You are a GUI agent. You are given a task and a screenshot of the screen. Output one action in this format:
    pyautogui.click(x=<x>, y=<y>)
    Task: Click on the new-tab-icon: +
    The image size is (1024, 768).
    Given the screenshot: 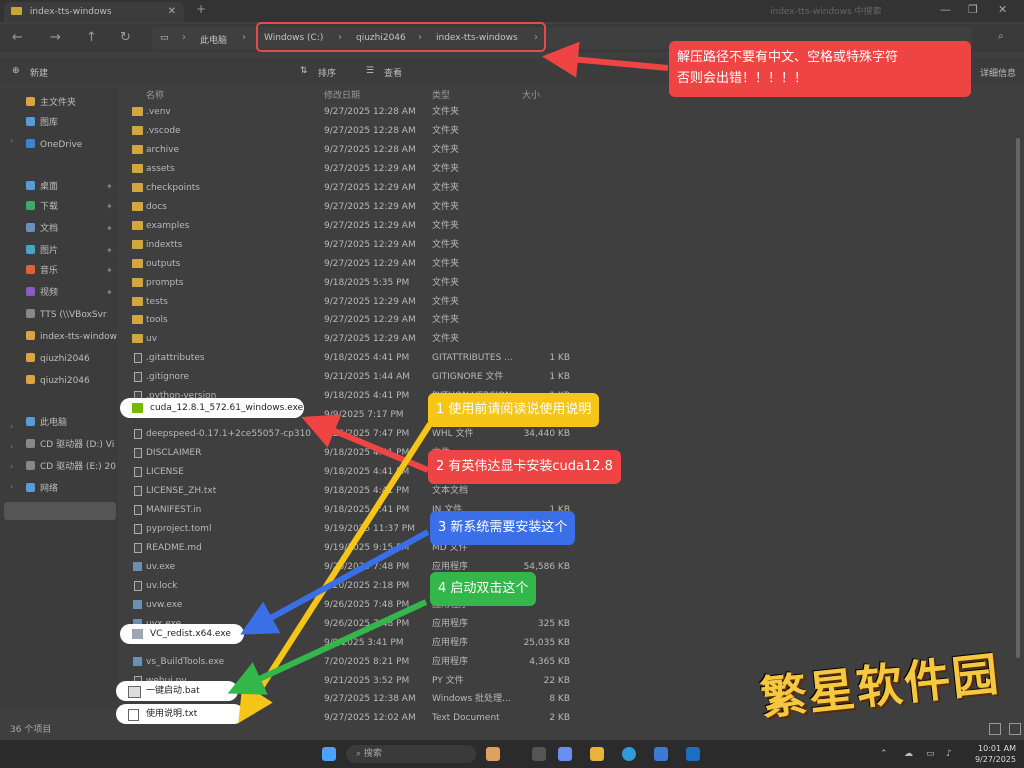 What is the action you would take?
    pyautogui.click(x=201, y=9)
    